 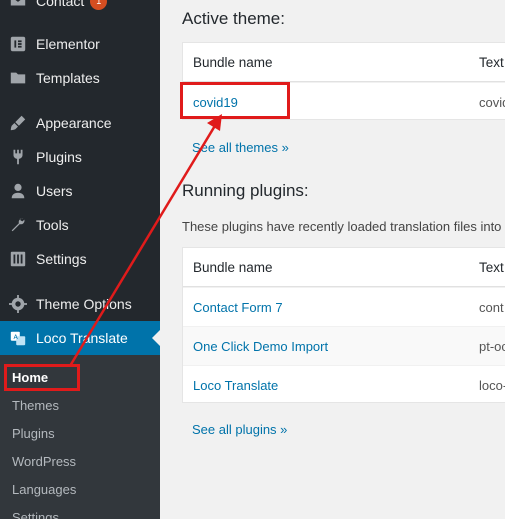 I want to click on table-row: Contact Form 7 cont, so click(x=344, y=306).